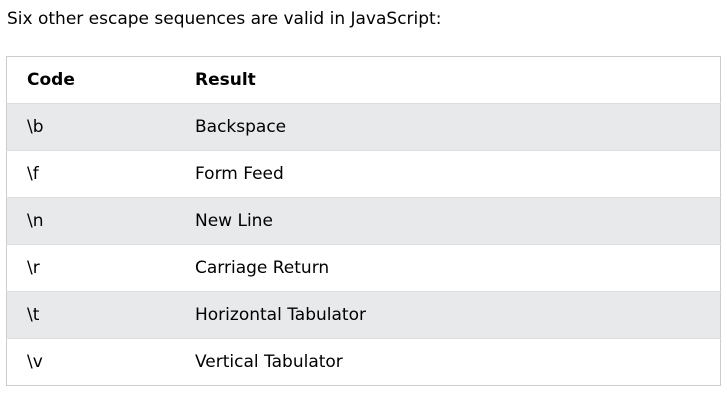  Describe the element at coordinates (35, 127) in the screenshot. I see `code-cell: \b` at that location.